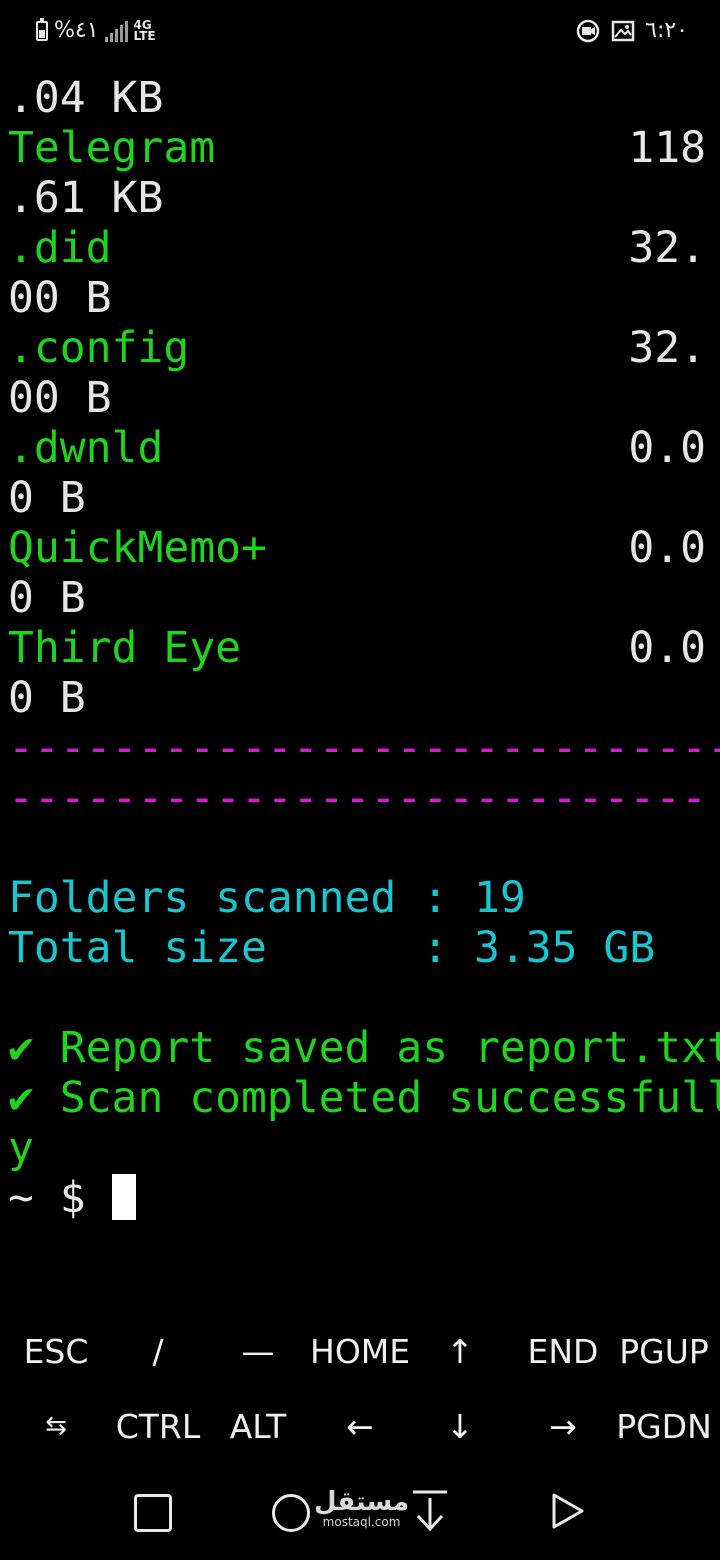 The height and width of the screenshot is (1560, 720). What do you see at coordinates (563, 1351) in the screenshot?
I see `end-key: END` at bounding box center [563, 1351].